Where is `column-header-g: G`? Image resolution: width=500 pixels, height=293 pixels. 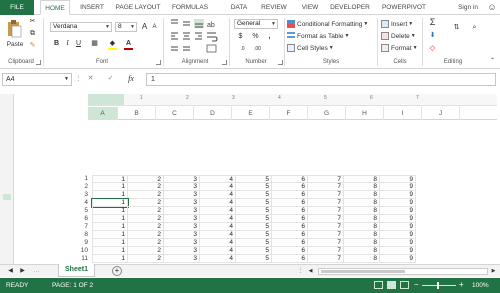 column-header-g: G is located at coordinates (327, 113).